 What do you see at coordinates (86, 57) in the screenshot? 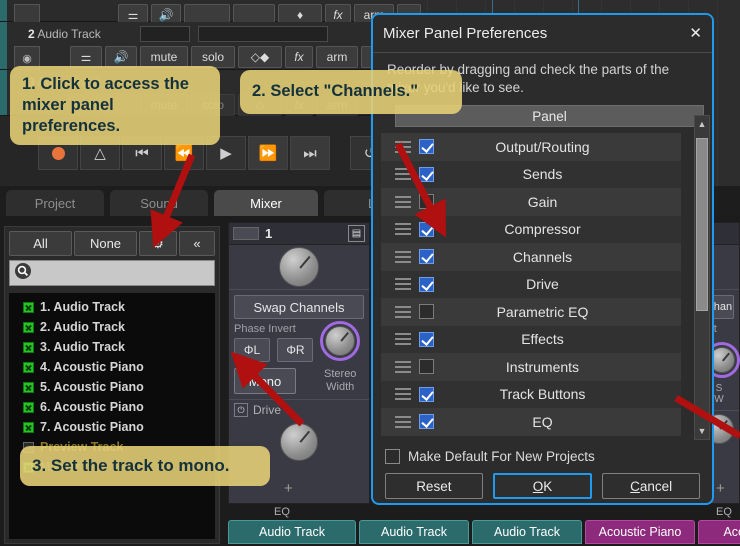
I see `pencil-icon: ⚌` at bounding box center [86, 57].